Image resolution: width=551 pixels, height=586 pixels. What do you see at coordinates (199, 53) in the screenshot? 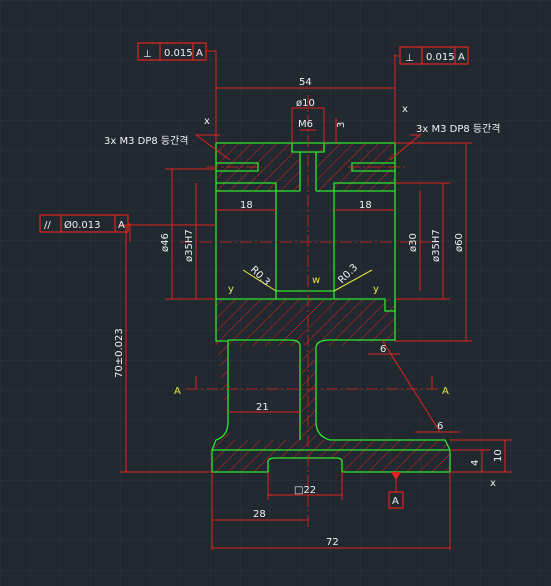
I see `tol-datum-tl: A` at bounding box center [199, 53].